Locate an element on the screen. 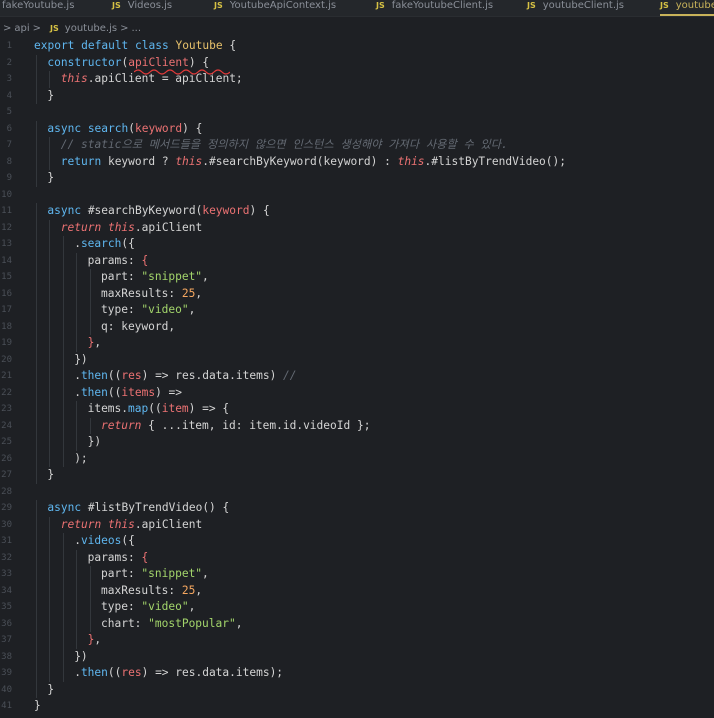  code-token: .apiClient is located at coordinates (168, 524).